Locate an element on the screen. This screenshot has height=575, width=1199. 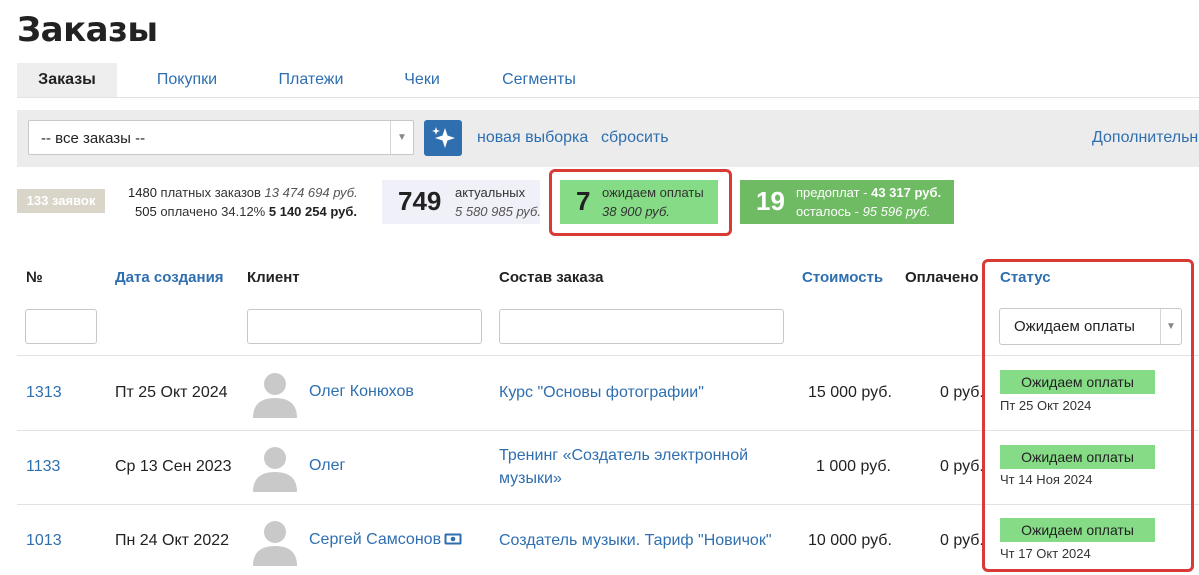
col-header-created: Дата создания is located at coordinates (169, 277).